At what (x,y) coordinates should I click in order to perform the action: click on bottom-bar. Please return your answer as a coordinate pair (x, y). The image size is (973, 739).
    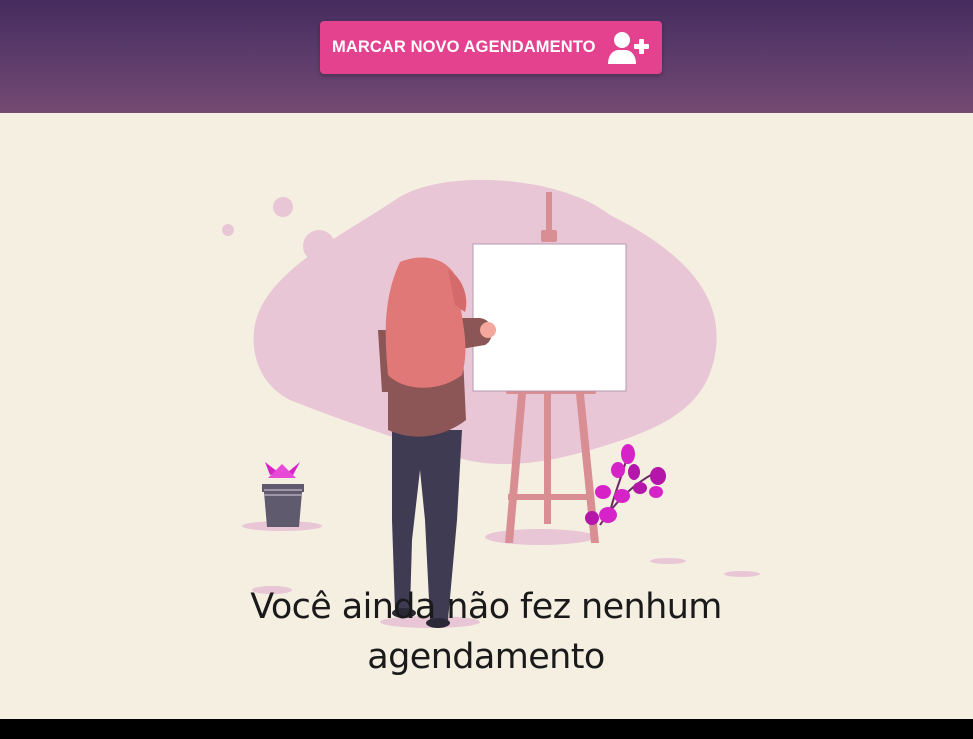
    Looking at the image, I should click on (486, 729).